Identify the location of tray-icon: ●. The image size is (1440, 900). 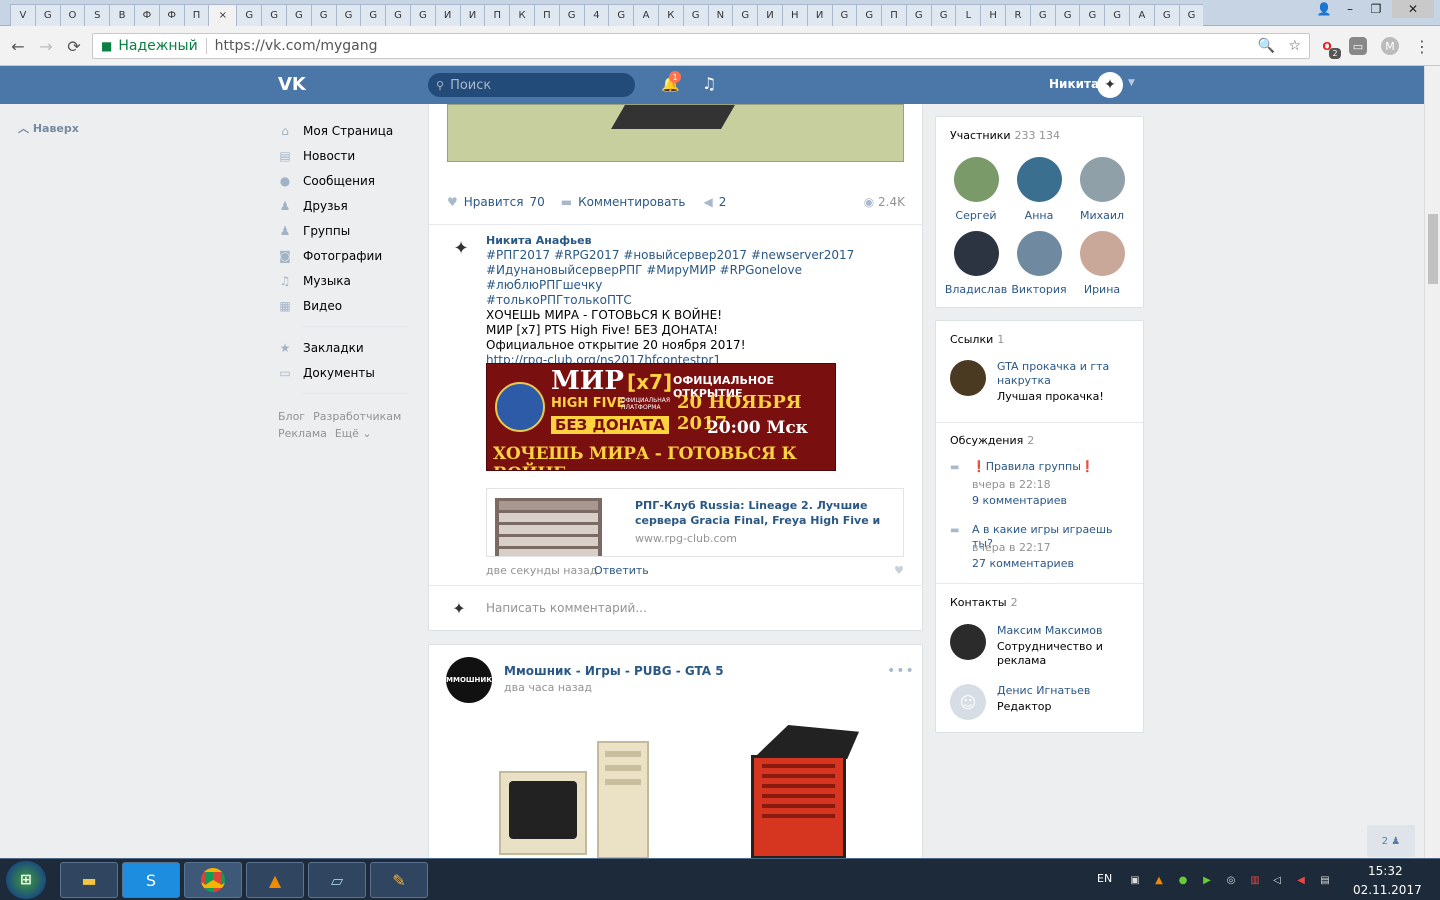
(1183, 880).